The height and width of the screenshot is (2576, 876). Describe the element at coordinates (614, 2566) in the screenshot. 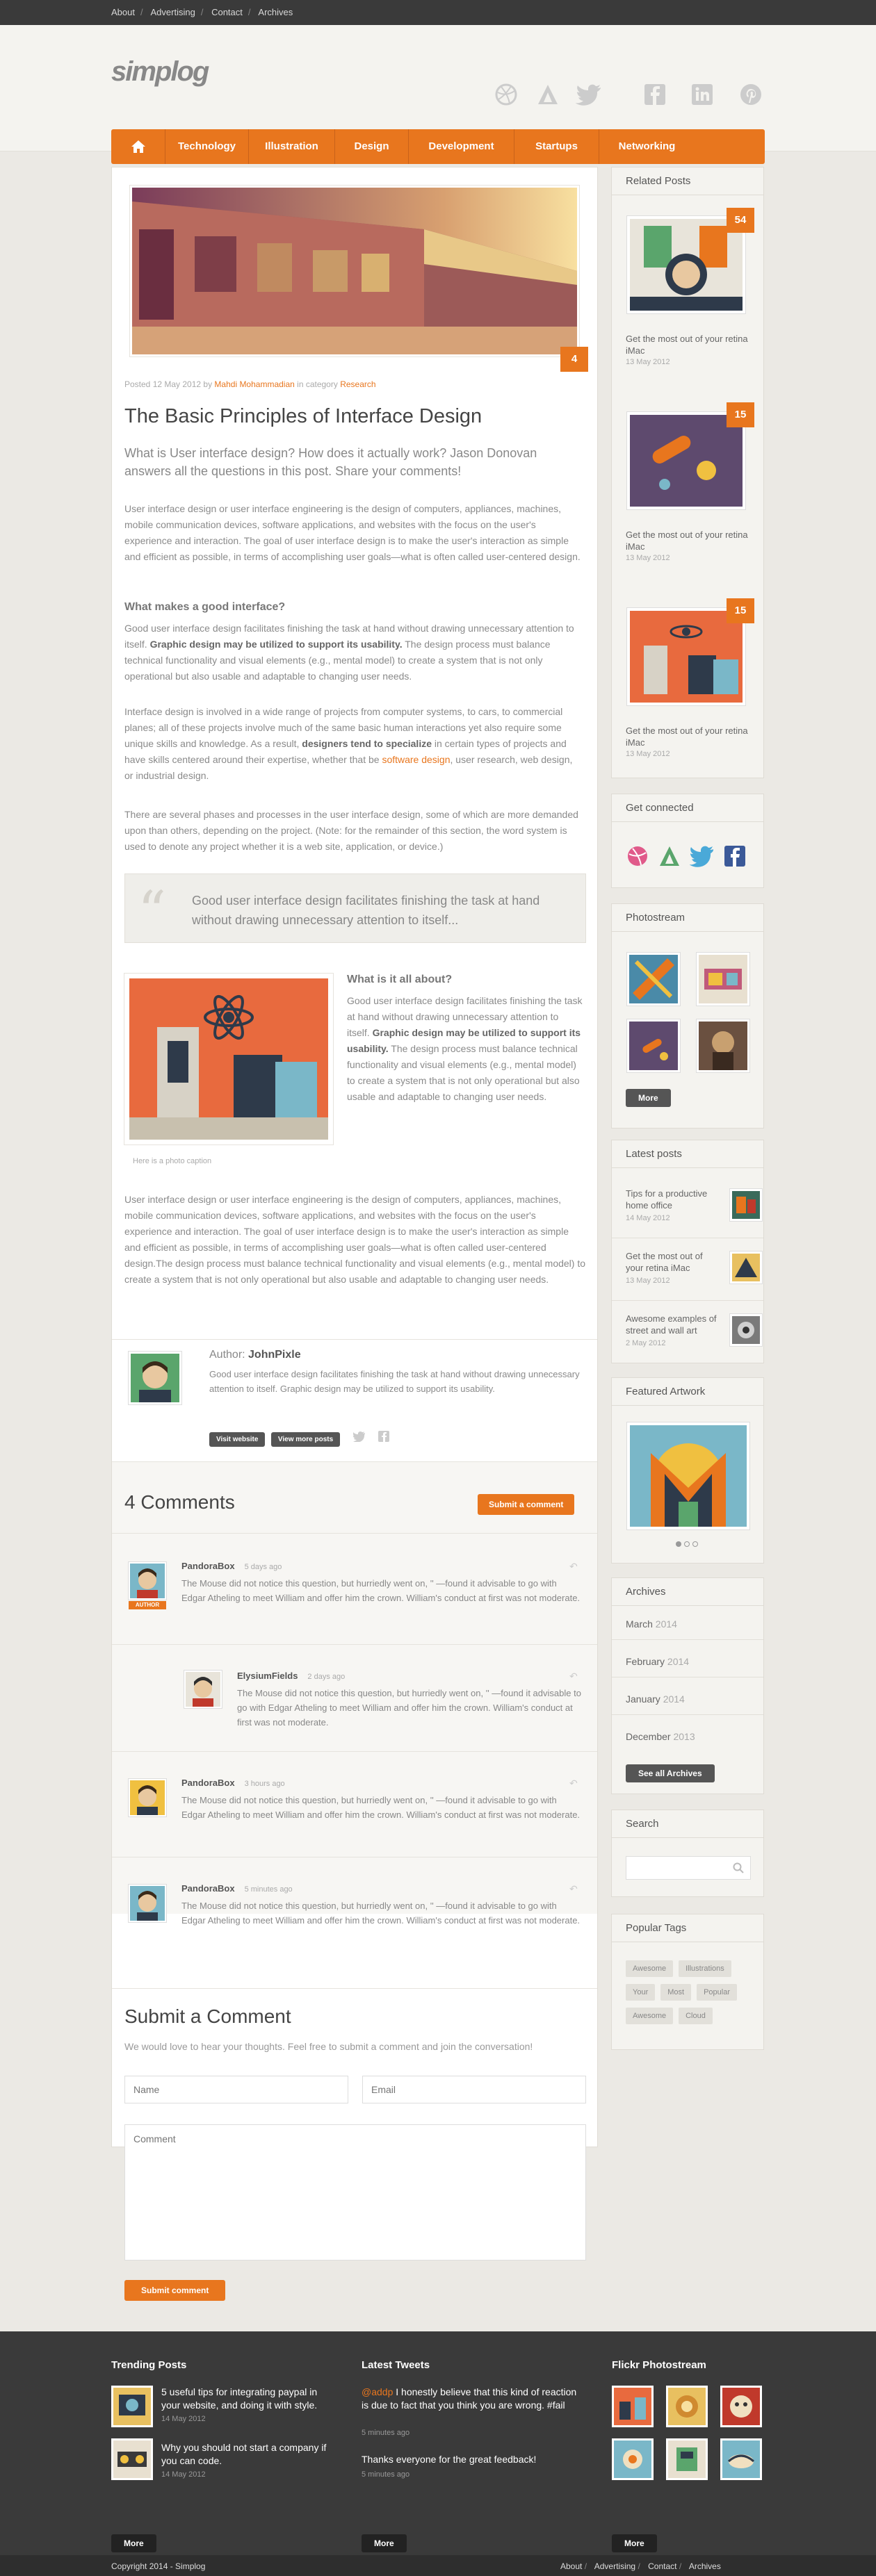

I see `footer-link-advertising: Advertising` at that location.